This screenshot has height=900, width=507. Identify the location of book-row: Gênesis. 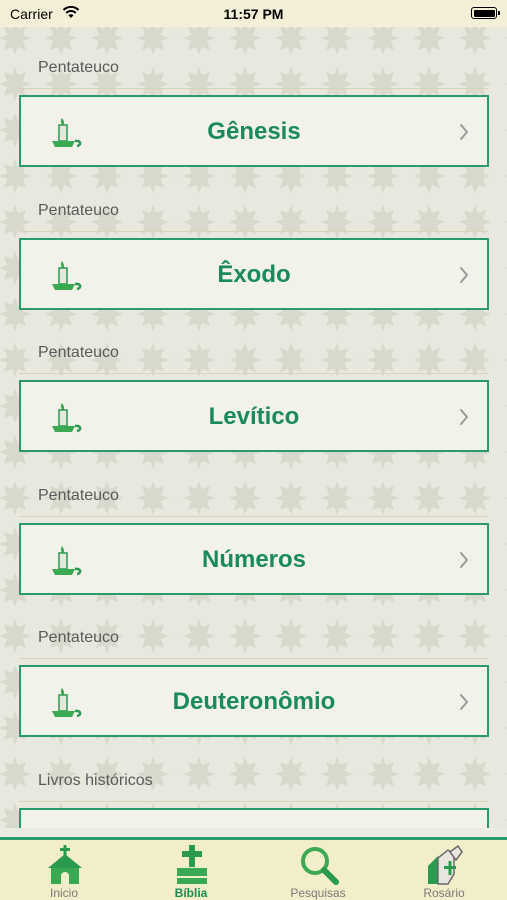
(254, 131).